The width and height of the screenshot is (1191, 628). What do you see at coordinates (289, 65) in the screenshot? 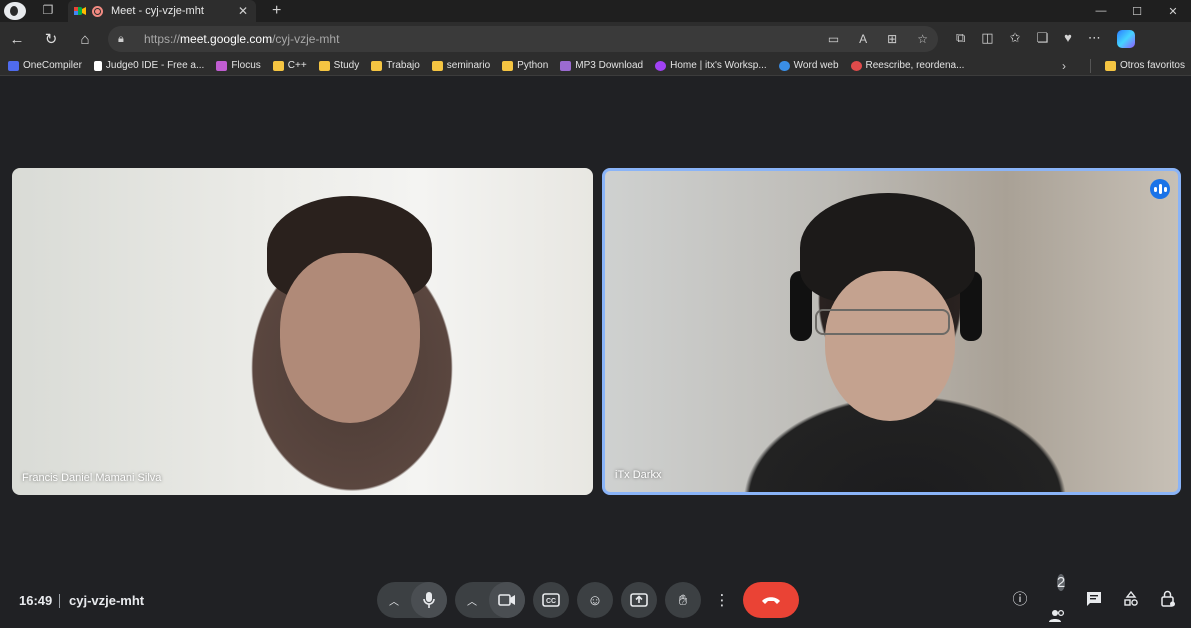
I see `bookmark-cpp: C++` at bounding box center [289, 65].